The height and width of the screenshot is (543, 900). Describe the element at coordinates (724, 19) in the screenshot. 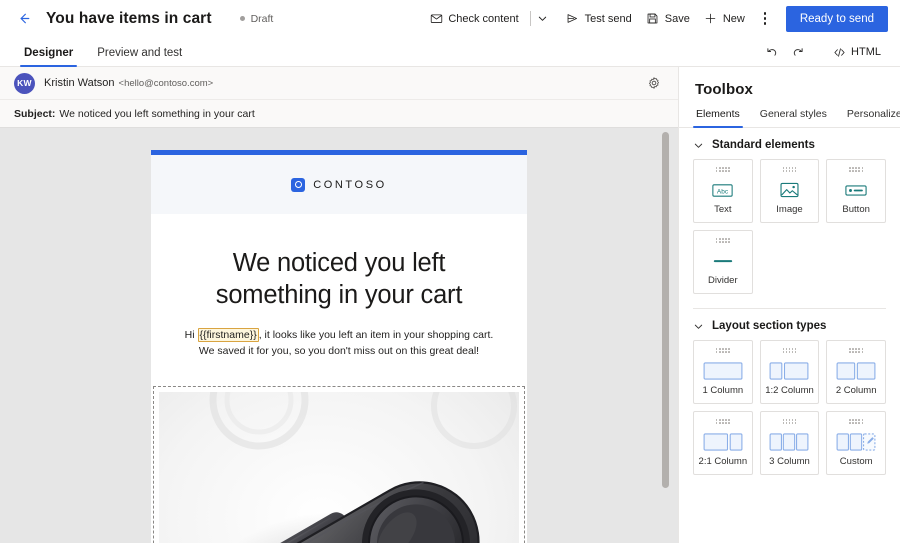

I see `new-button: New` at that location.